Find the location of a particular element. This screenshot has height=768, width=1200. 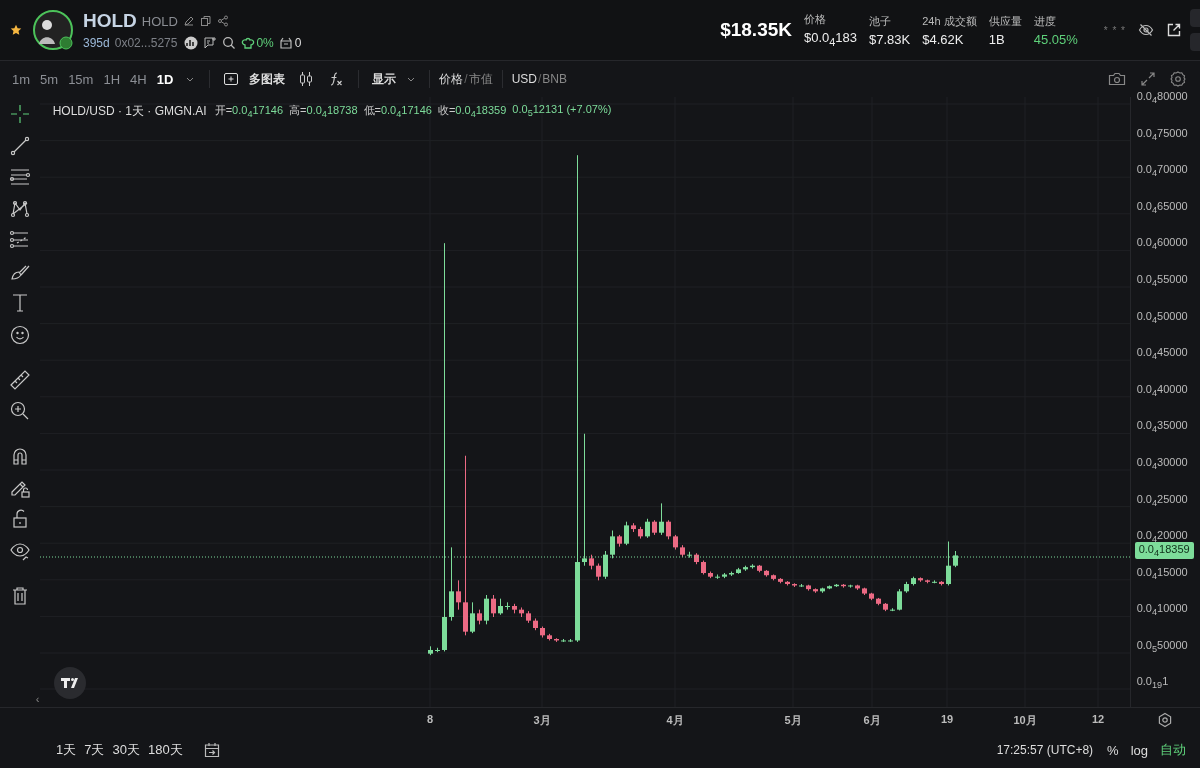

display-button: 显示 is located at coordinates (394, 79).